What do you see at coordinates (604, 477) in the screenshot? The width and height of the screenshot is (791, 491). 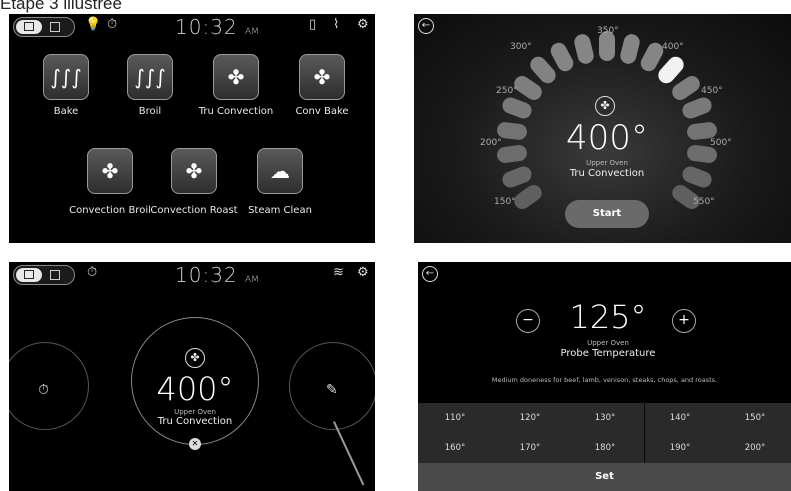 I see `set-button: Set` at bounding box center [604, 477].